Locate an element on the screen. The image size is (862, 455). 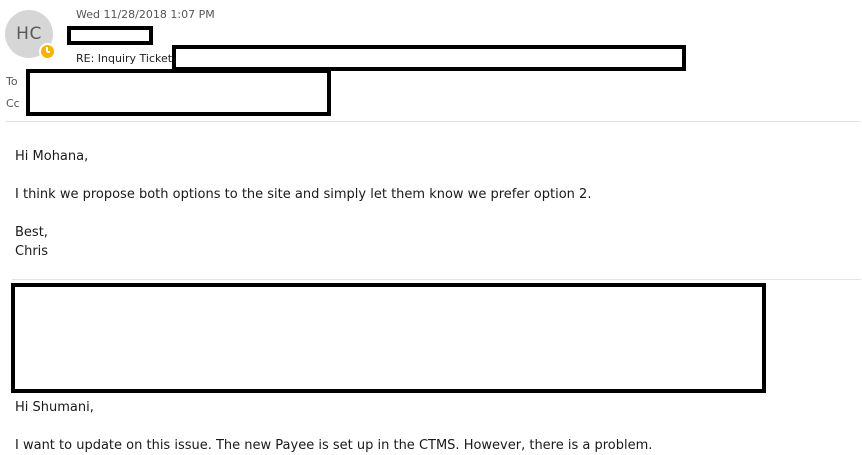
quoted-greeting: Hi Shumani, is located at coordinates (54, 407).